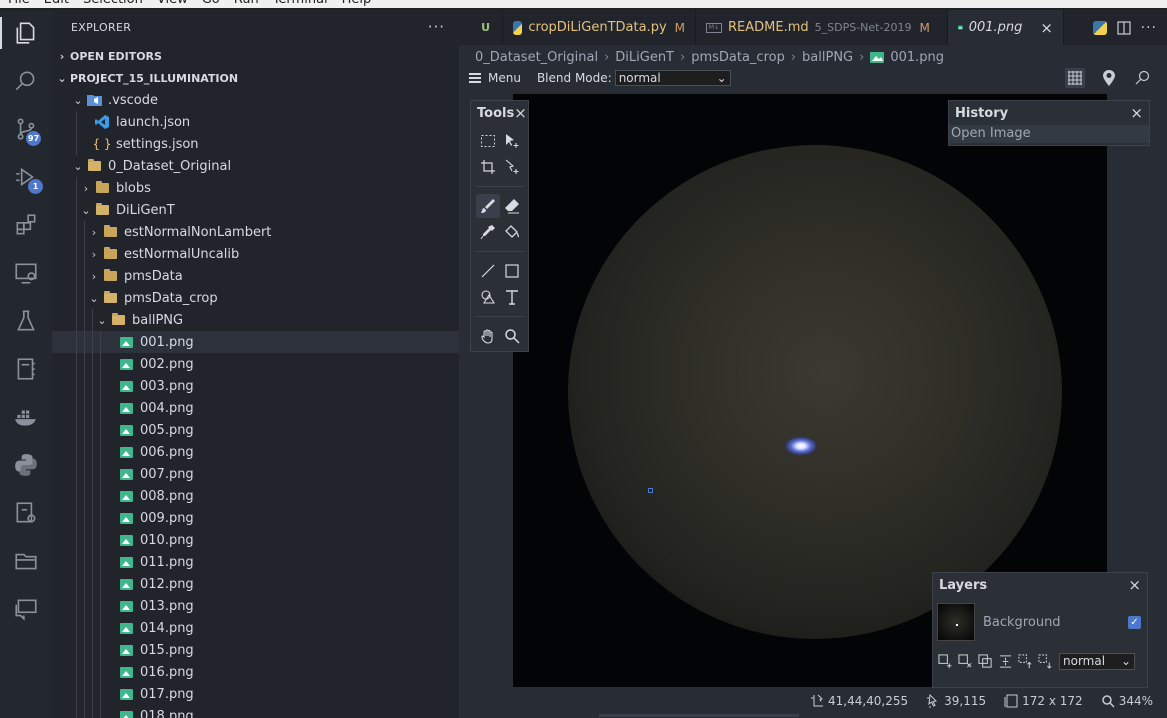 Image resolution: width=1167 pixels, height=718 pixels. What do you see at coordinates (19, 3) in the screenshot?
I see `menu-item: File` at bounding box center [19, 3].